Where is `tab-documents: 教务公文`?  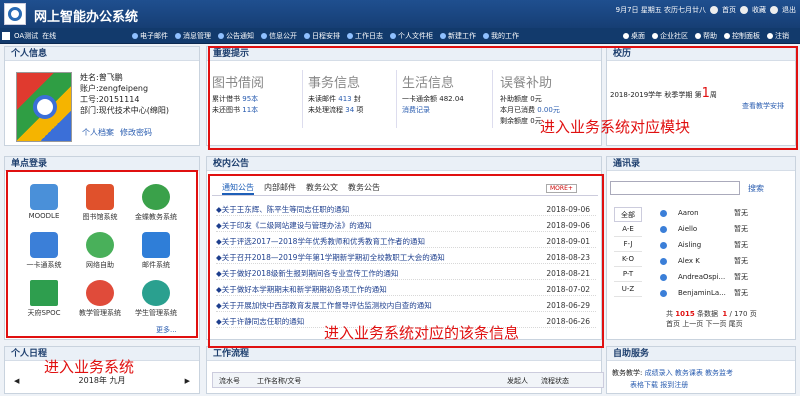
tab-documents: 教务公文 is located at coordinates (322, 188).